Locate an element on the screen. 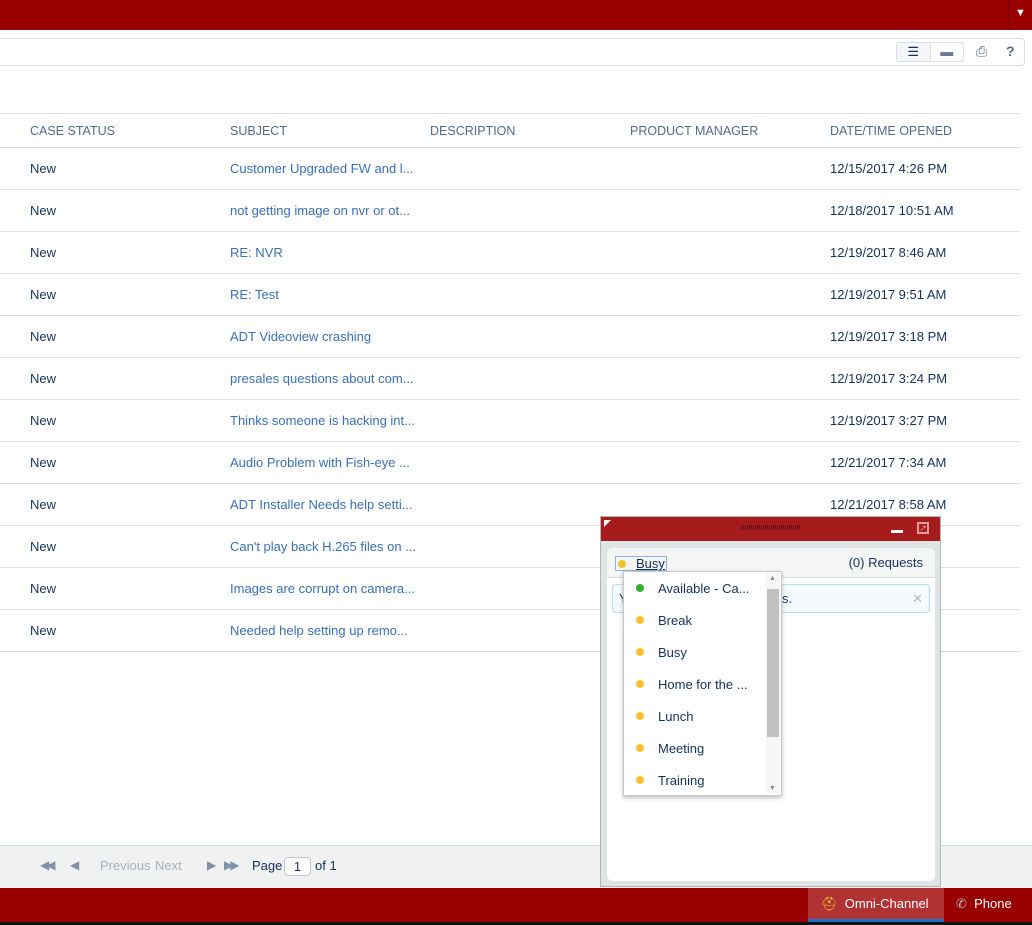 The image size is (1032, 925). status-selector: Busy is located at coordinates (641, 563).